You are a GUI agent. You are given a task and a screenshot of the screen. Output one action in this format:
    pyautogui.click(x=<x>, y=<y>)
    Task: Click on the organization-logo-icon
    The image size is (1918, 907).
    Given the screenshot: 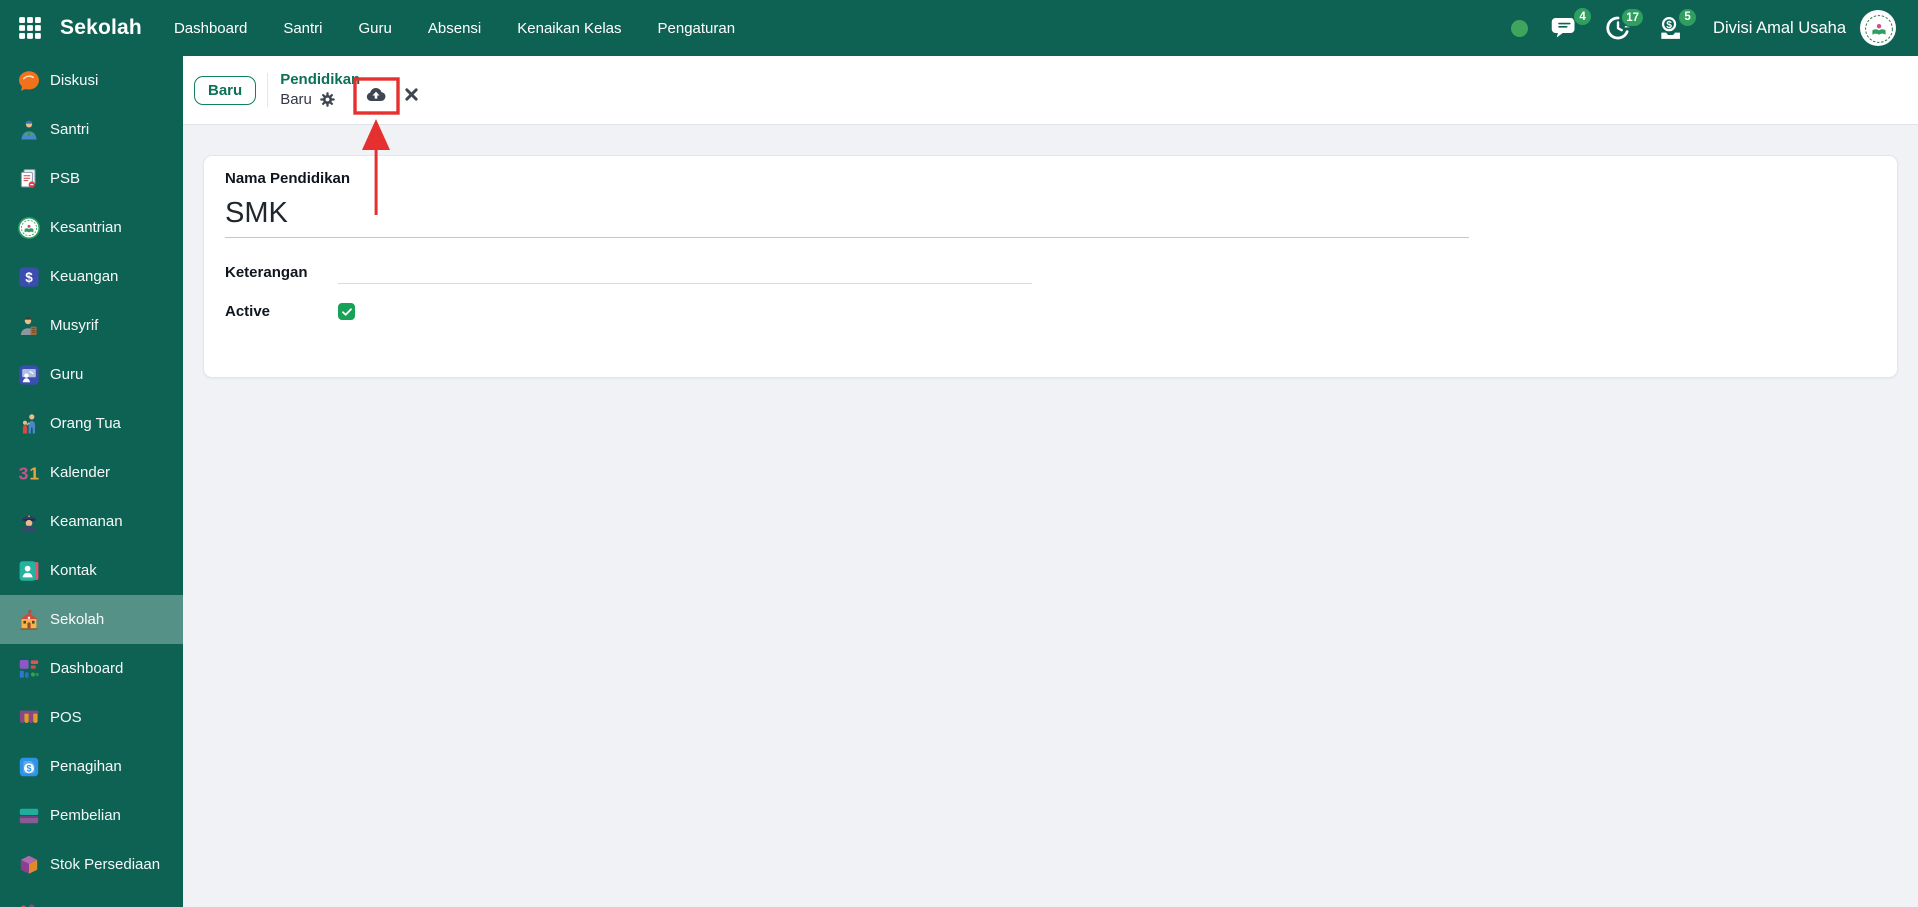 What is the action you would take?
    pyautogui.click(x=1878, y=28)
    